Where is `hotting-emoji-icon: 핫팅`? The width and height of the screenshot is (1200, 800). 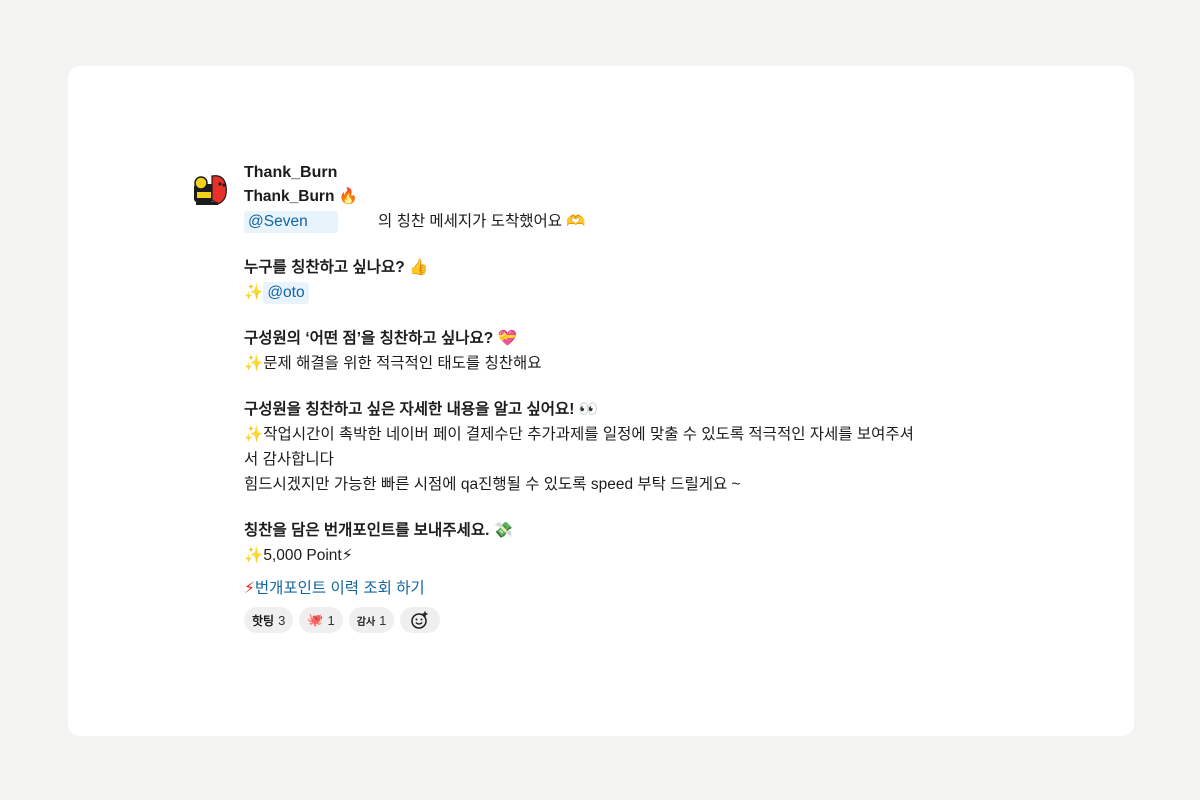 hotting-emoji-icon: 핫팅 is located at coordinates (263, 620).